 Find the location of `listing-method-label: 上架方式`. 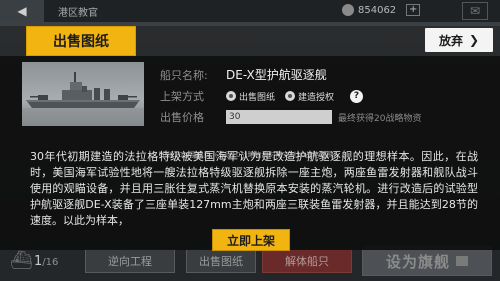

listing-method-label: 上架方式 is located at coordinates (182, 96).